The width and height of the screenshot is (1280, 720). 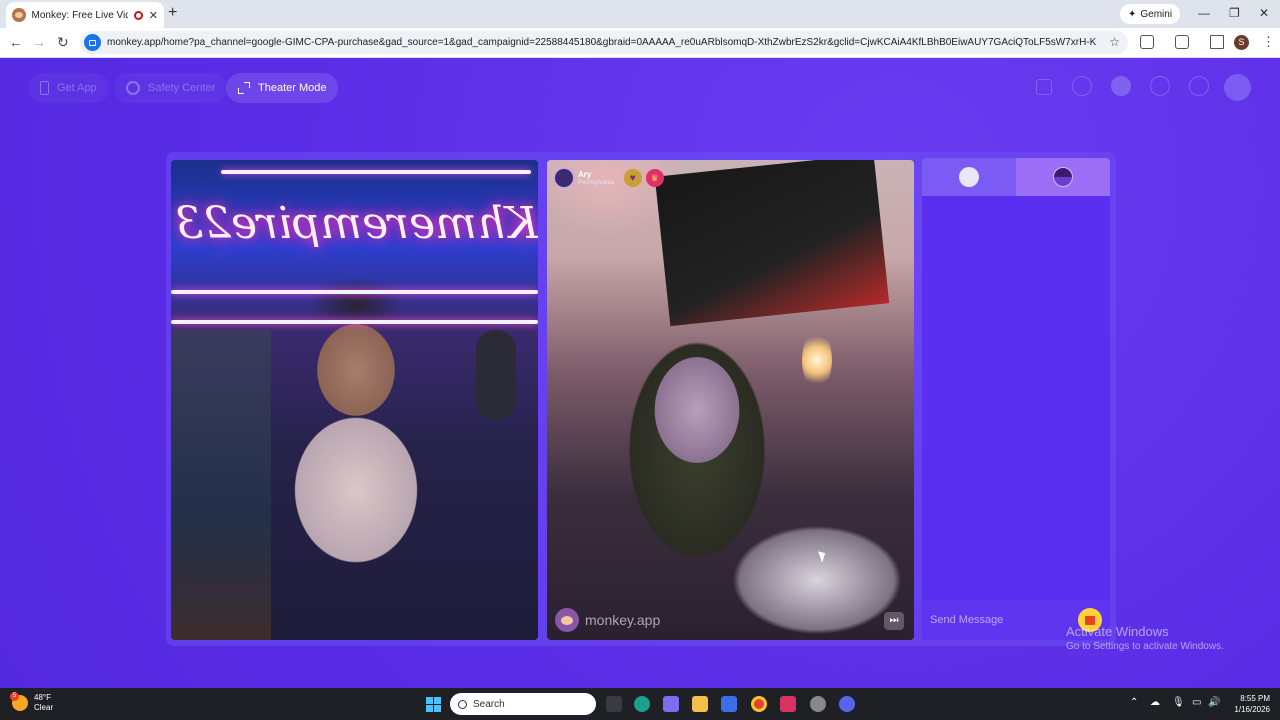 I want to click on mic-icon: 🎙, so click(x=1178, y=702).